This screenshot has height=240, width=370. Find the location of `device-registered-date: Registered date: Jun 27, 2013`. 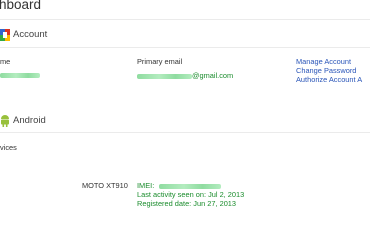

device-registered-date: Registered date: Jun 27, 2013 is located at coordinates (187, 203).